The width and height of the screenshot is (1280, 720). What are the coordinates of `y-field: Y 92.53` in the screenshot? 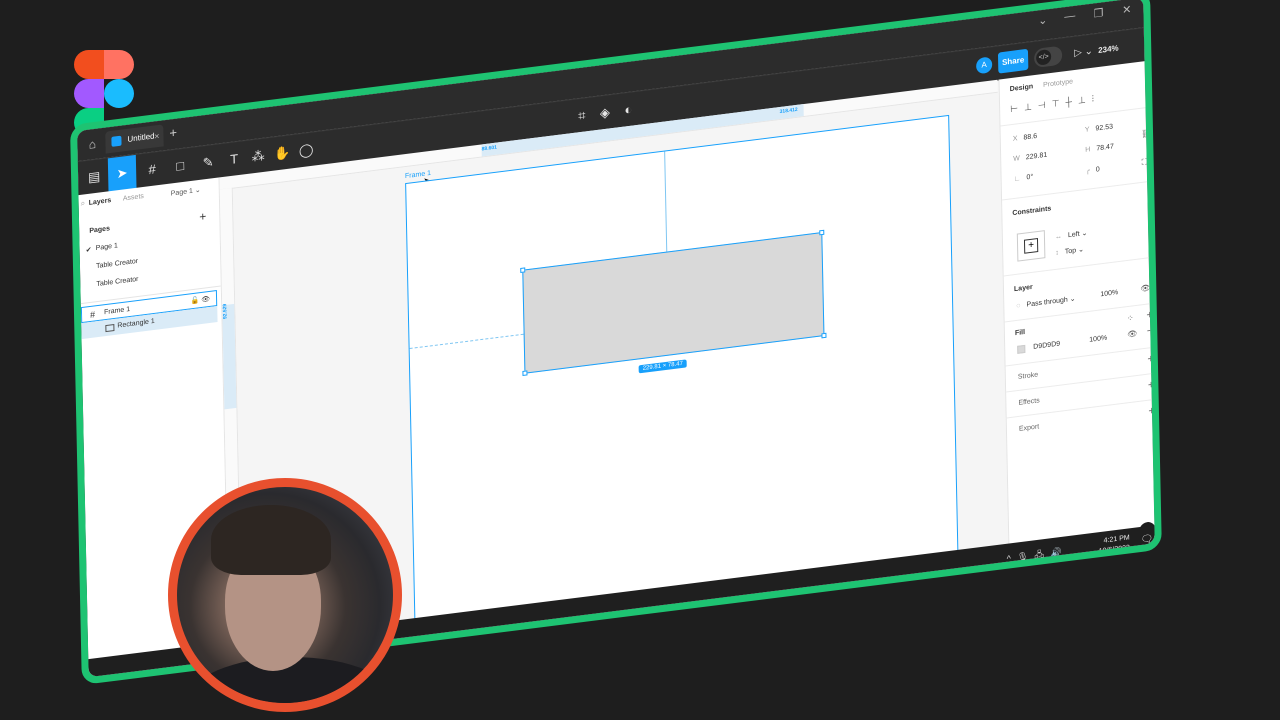 It's located at (1099, 128).